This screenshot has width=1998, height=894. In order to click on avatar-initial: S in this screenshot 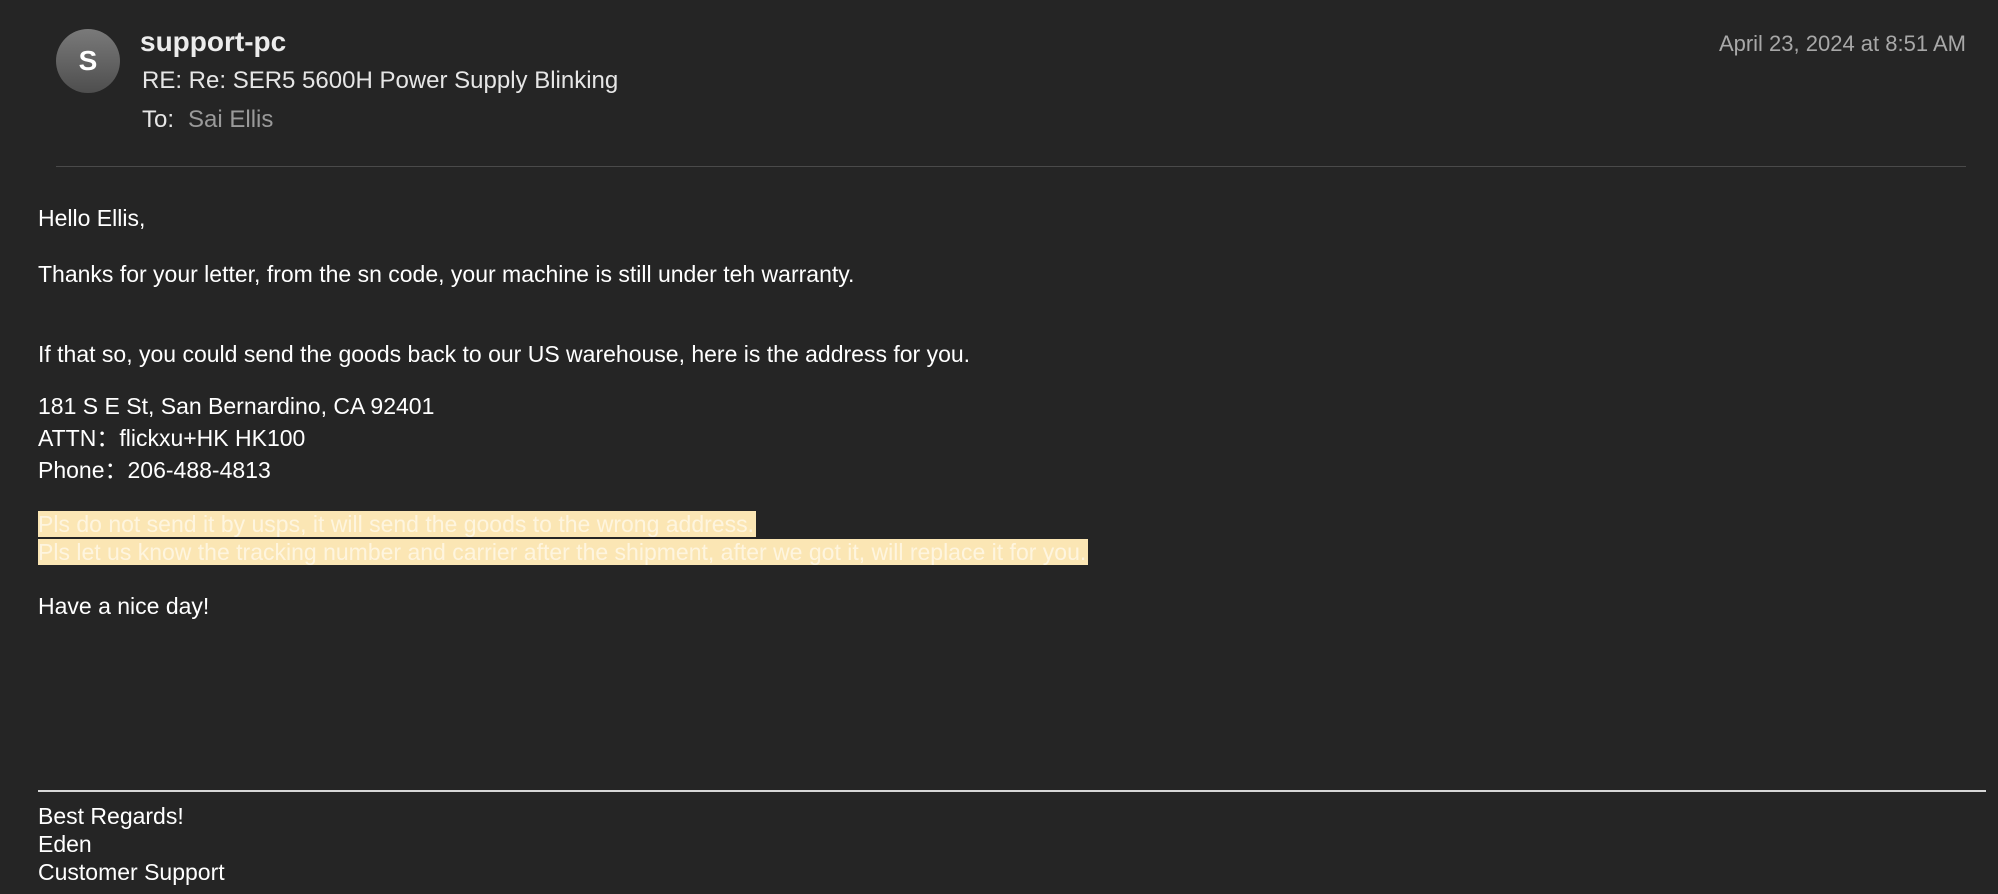, I will do `click(88, 60)`.